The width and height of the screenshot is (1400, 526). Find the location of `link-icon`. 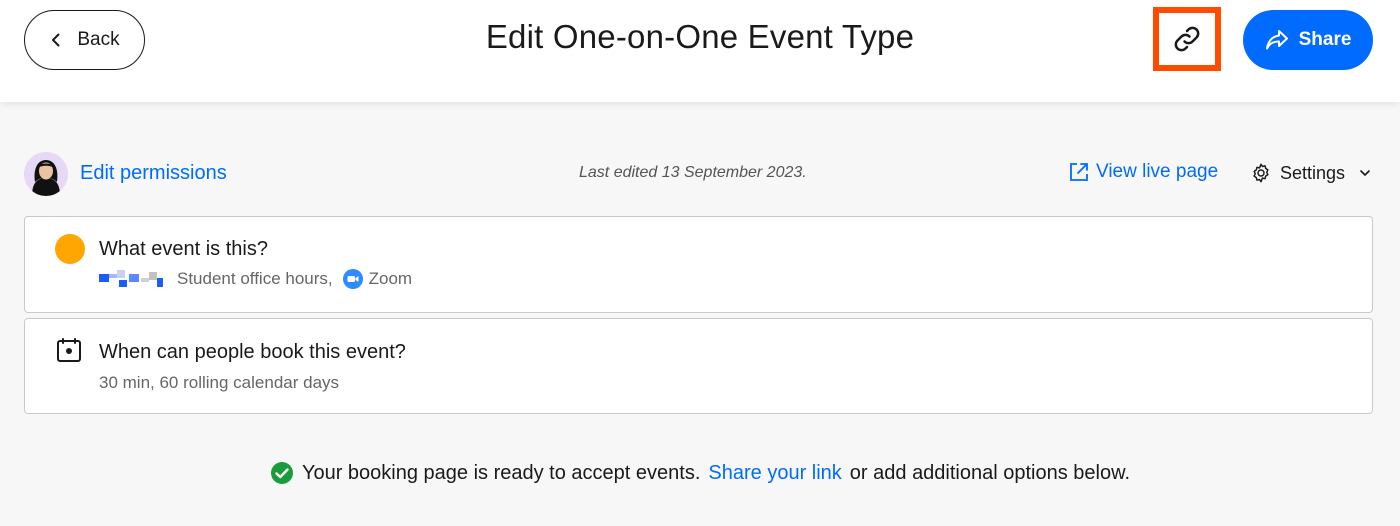

link-icon is located at coordinates (1187, 39).